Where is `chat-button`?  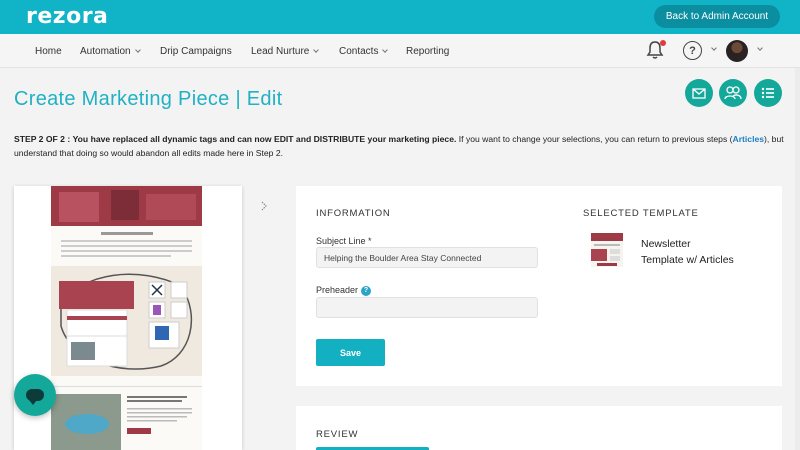 chat-button is located at coordinates (35, 395).